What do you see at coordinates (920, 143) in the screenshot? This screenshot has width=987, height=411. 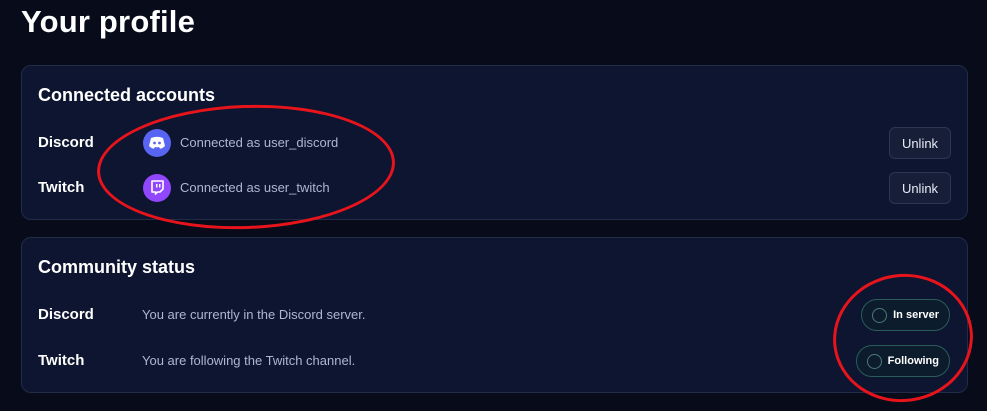 I see `discord-unlink-button: Unlink` at bounding box center [920, 143].